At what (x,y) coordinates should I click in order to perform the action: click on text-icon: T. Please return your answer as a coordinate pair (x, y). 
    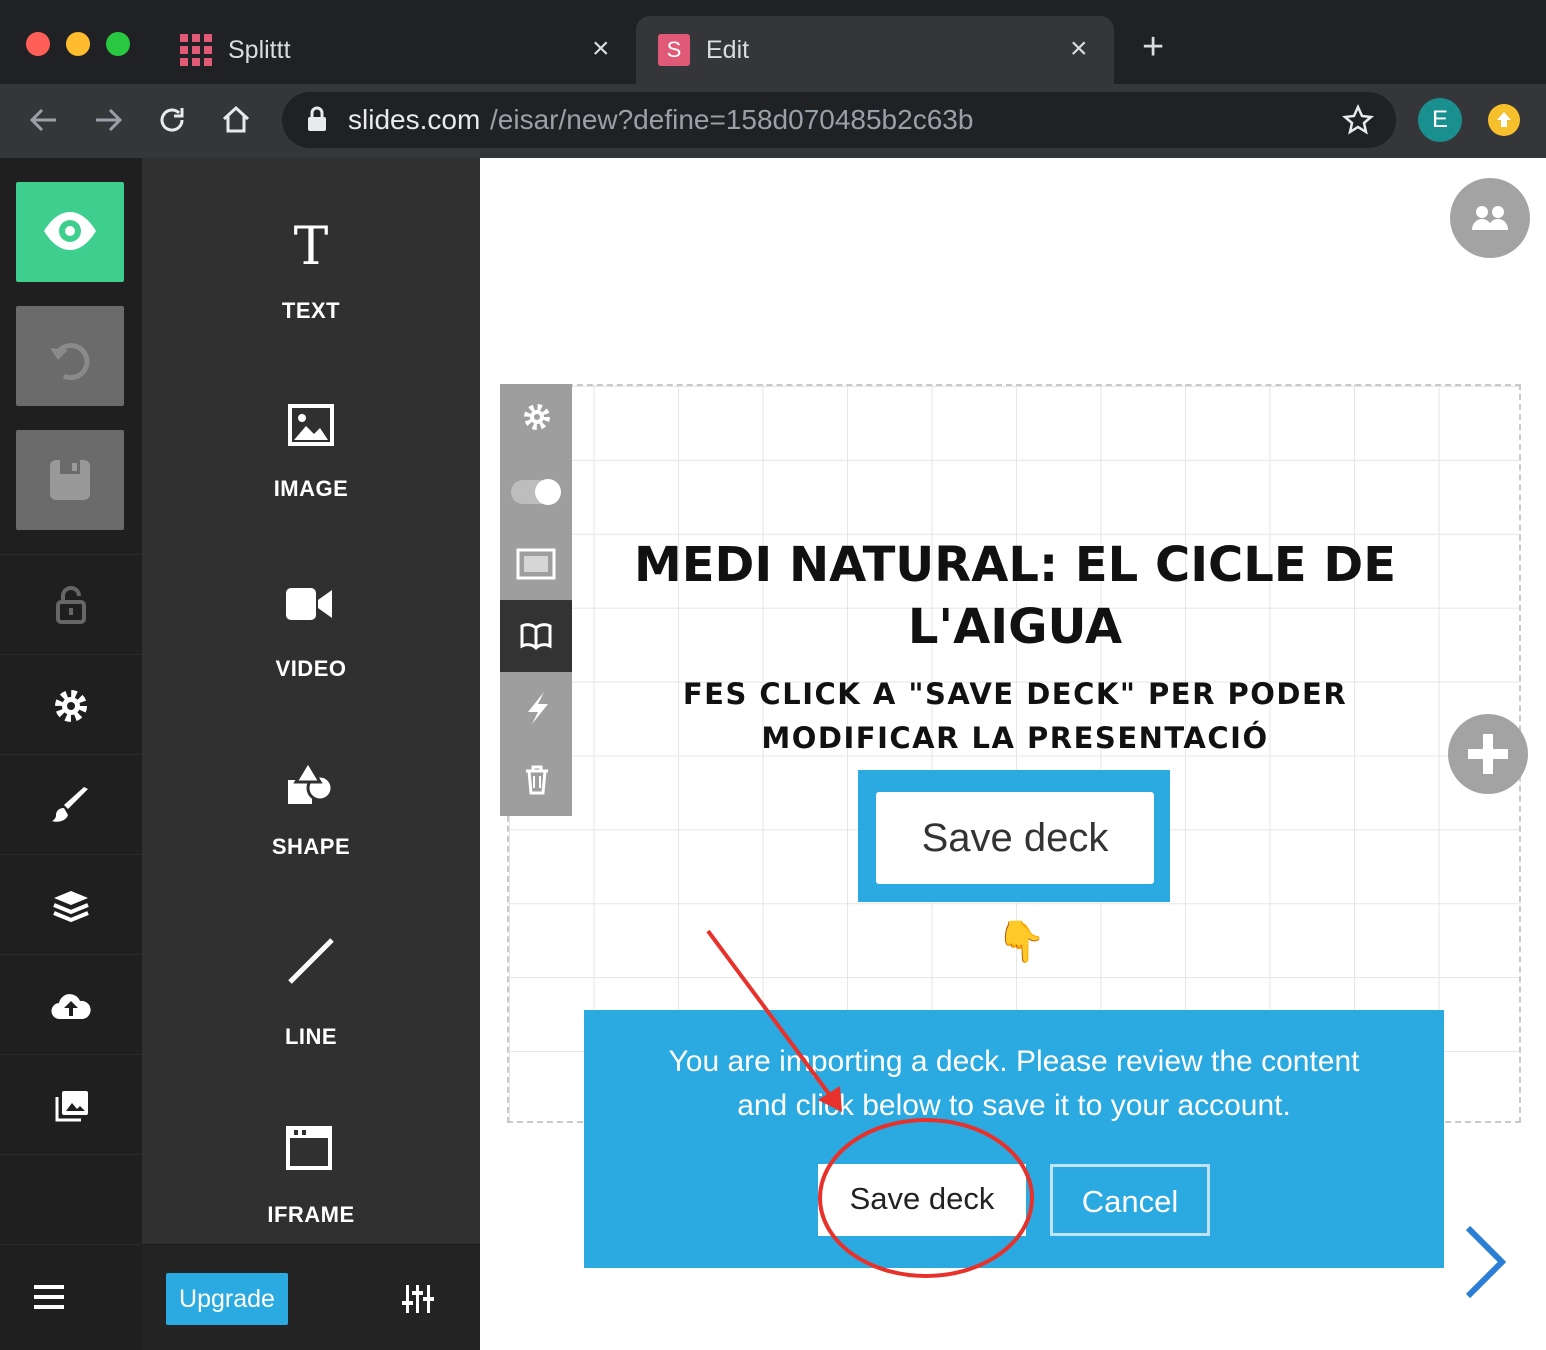
    Looking at the image, I should click on (311, 245).